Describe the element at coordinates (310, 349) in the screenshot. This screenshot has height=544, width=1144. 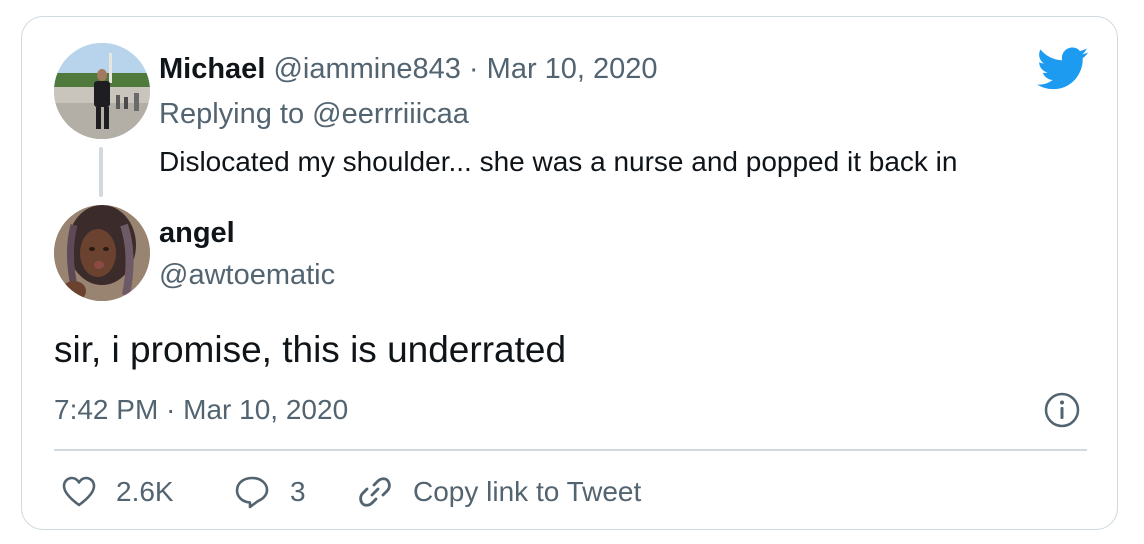
I see `tweet-text: sir, i promise, this is underrated` at that location.